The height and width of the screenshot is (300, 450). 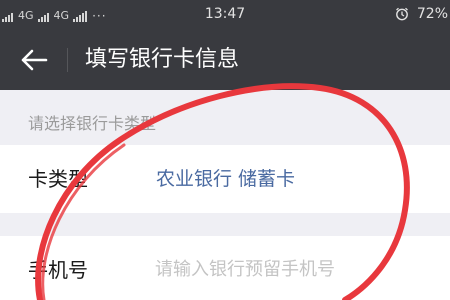 I want to click on page-title: 填写银行卡信息, so click(x=162, y=59).